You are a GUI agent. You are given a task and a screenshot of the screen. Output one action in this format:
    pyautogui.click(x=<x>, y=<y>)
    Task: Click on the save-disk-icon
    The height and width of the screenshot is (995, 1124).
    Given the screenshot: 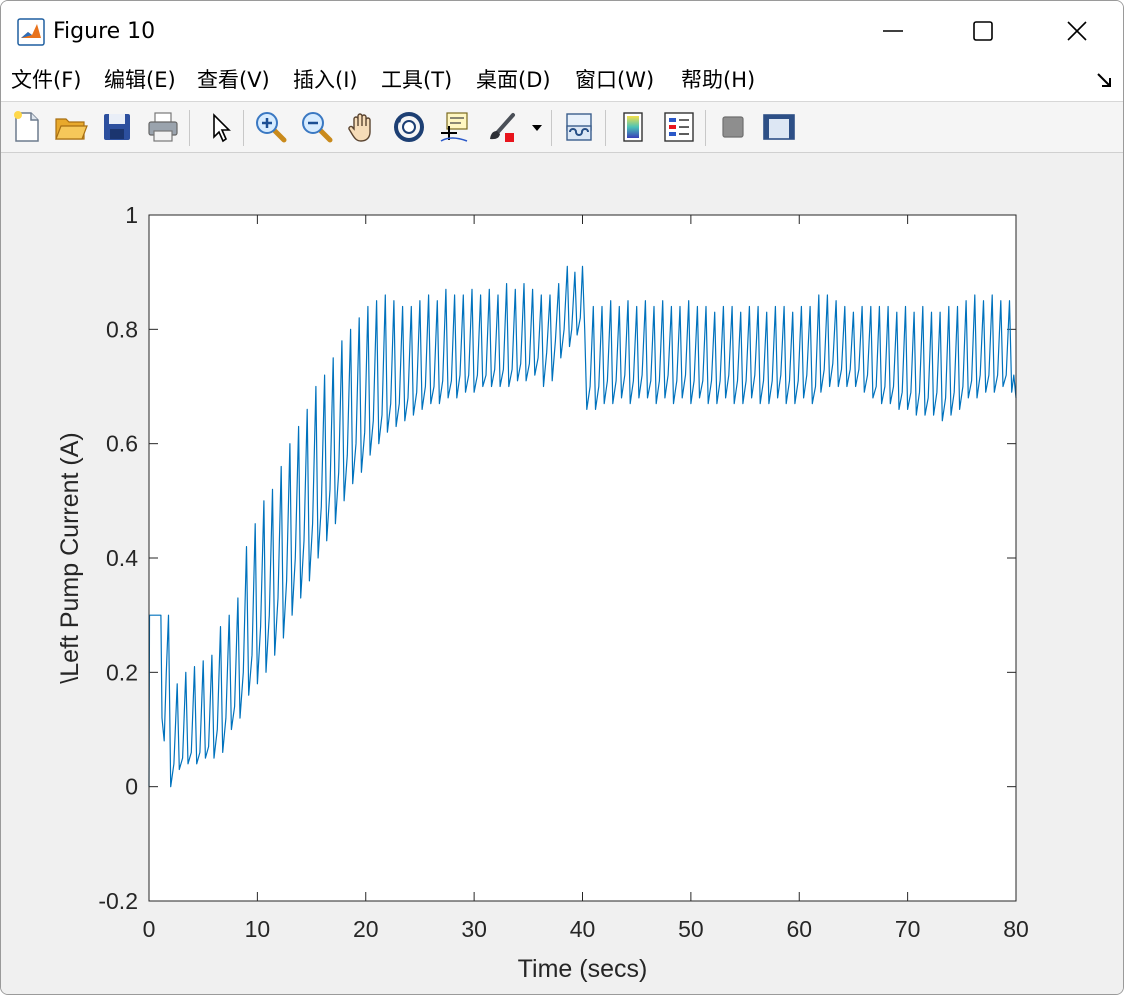 What is the action you would take?
    pyautogui.click(x=117, y=127)
    